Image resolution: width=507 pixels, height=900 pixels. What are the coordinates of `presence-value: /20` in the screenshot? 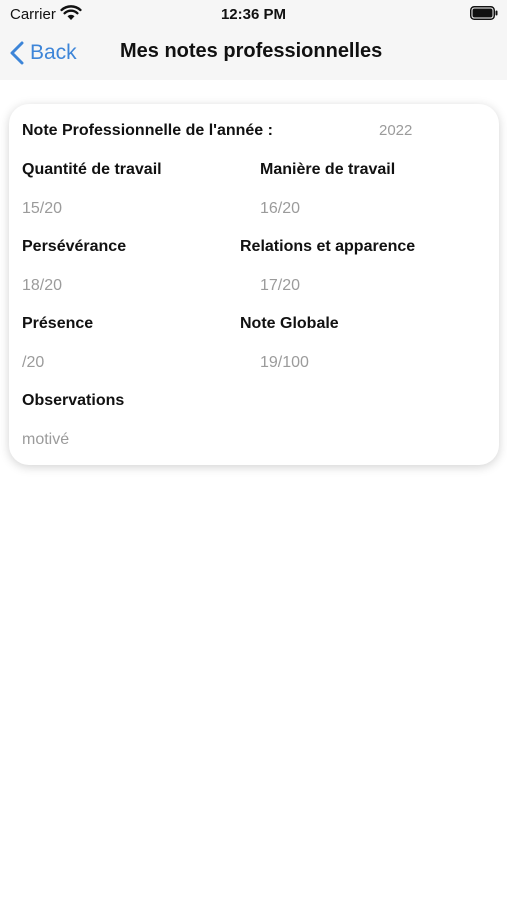 It's located at (33, 362).